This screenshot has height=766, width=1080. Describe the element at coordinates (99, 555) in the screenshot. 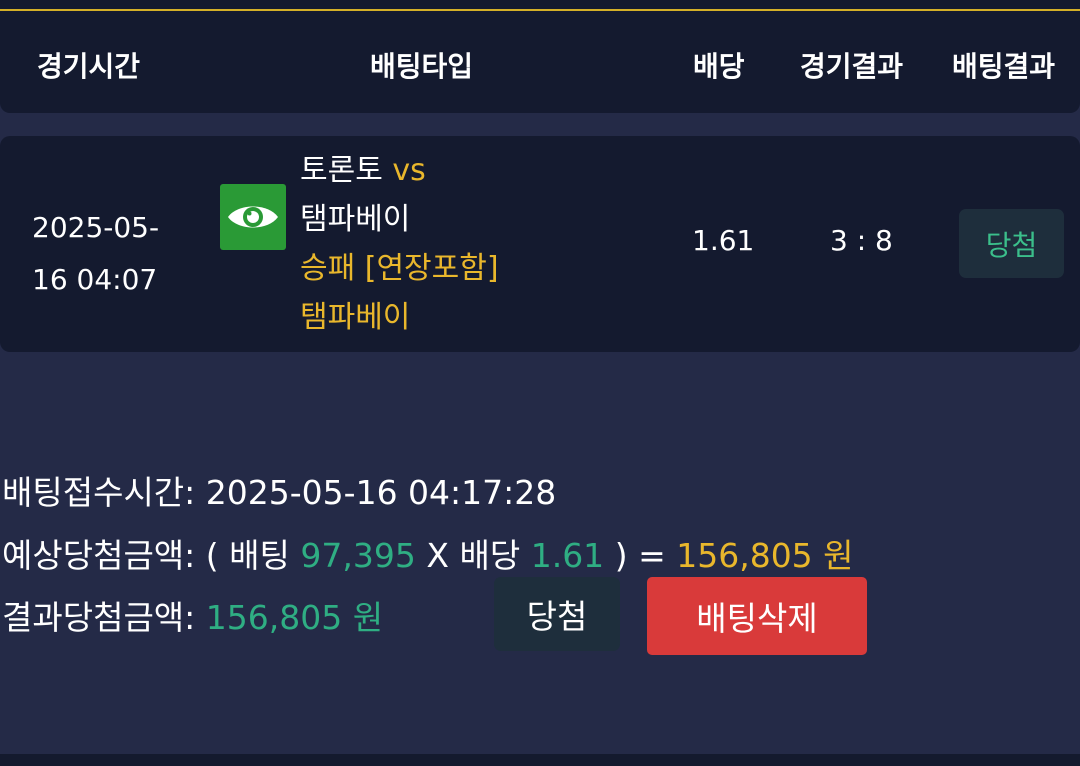

I see `expected-amount-label: 예상당첨금액:` at that location.